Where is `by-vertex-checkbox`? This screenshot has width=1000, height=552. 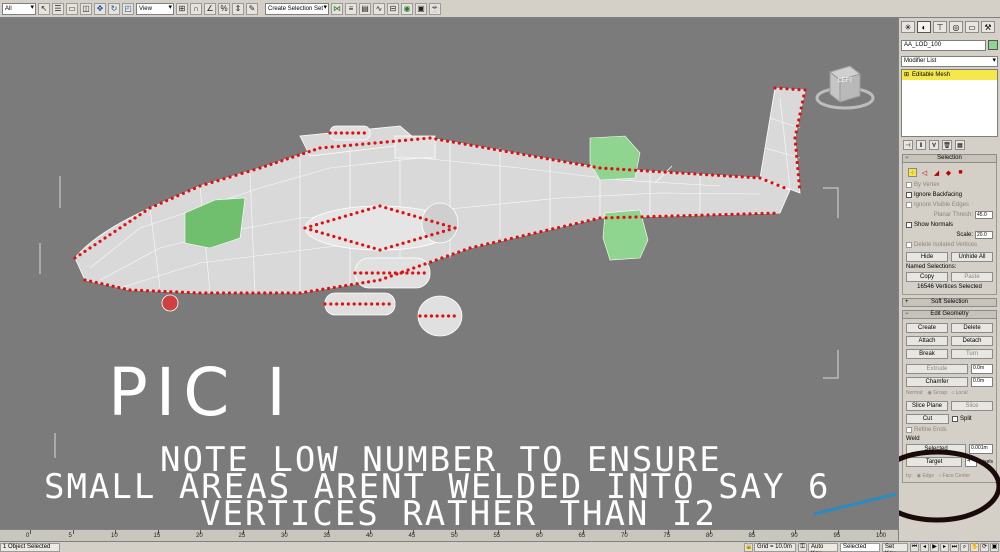 by-vertex-checkbox is located at coordinates (909, 185).